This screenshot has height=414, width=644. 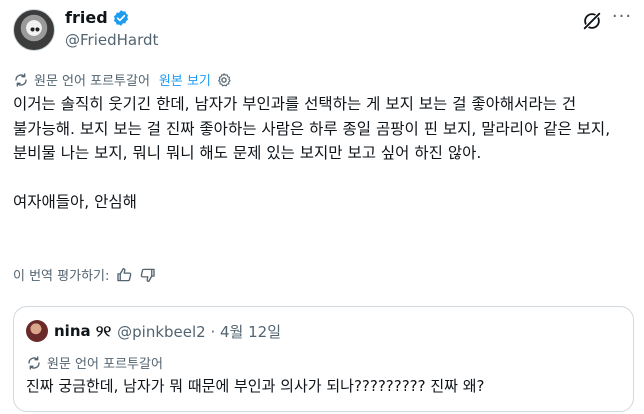 What do you see at coordinates (148, 275) in the screenshot?
I see `thumbs-down-icon` at bounding box center [148, 275].